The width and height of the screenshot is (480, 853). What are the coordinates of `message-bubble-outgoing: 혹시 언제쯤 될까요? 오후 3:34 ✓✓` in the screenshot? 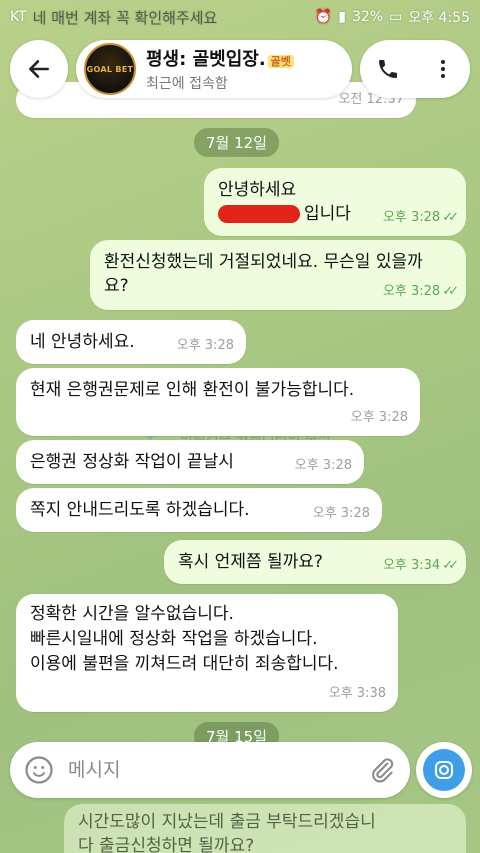 It's located at (315, 562).